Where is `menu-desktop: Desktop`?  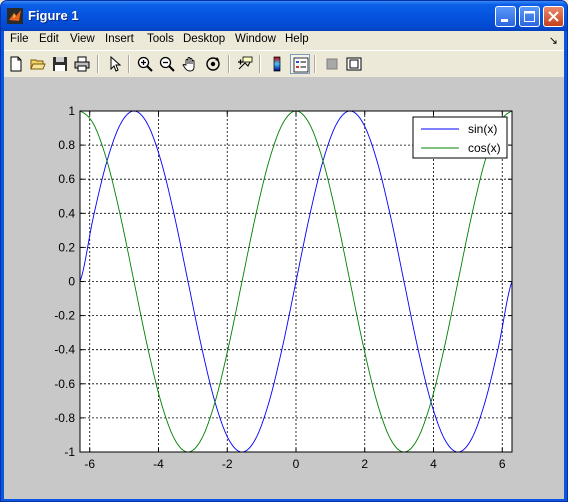 menu-desktop: Desktop is located at coordinates (204, 39).